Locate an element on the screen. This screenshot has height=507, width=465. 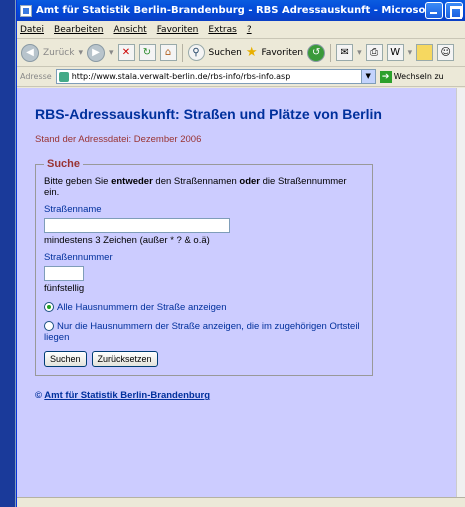
menu-help: ? is located at coordinates (249, 30).